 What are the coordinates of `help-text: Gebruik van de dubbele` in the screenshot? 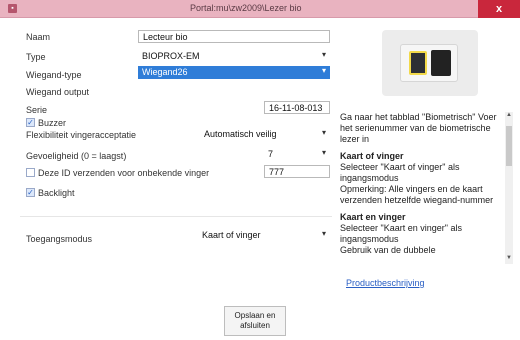 It's located at (388, 250).